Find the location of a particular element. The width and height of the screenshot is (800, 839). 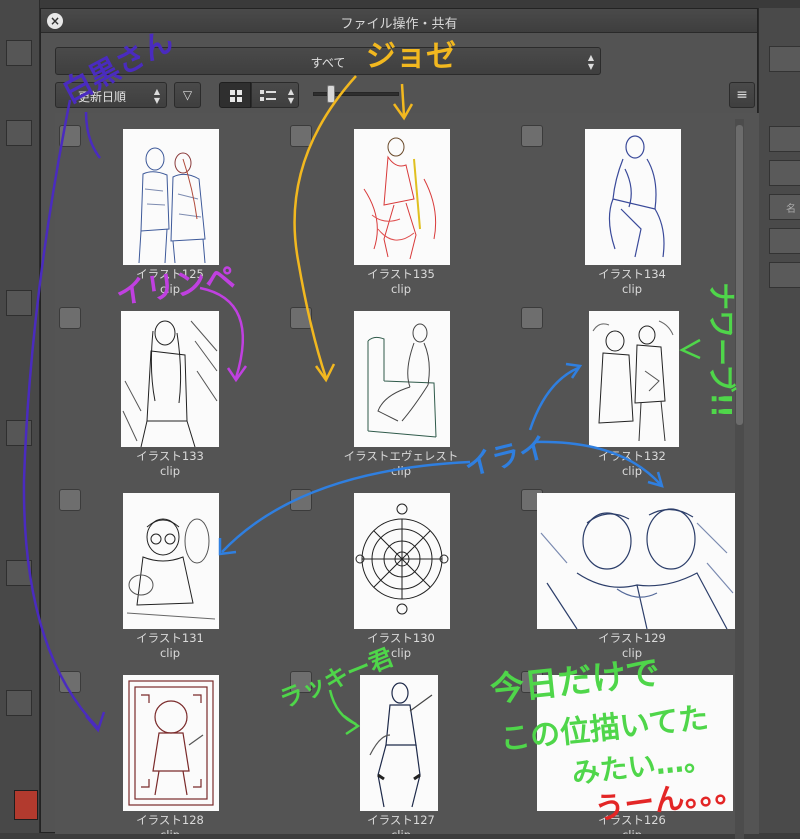

sketch-two-faces is located at coordinates (637, 568).